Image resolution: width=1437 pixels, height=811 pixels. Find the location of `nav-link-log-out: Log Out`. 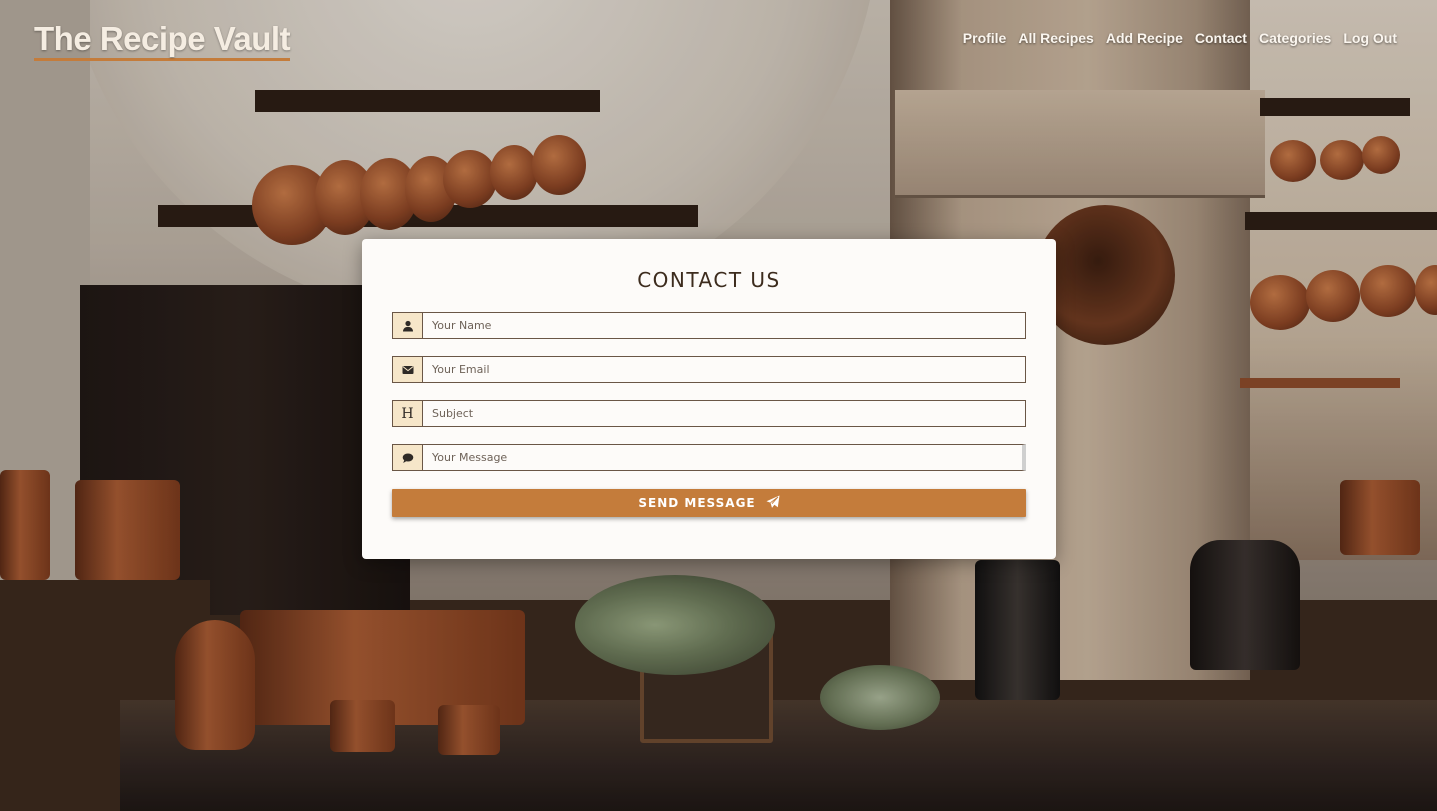

nav-link-log-out: Log Out is located at coordinates (1370, 38).